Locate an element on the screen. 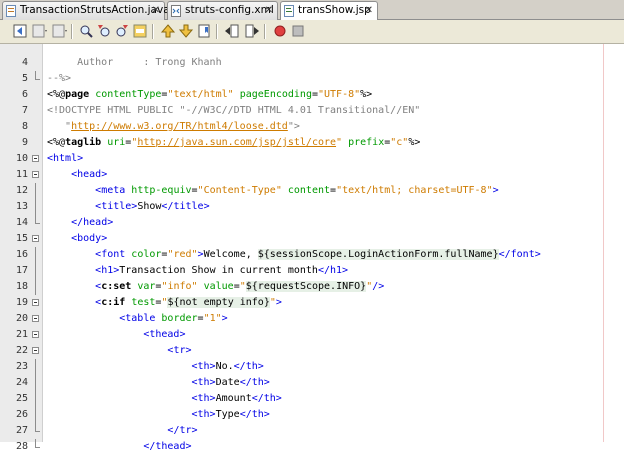 The height and width of the screenshot is (455, 624). toggle-bookmark-icon is located at coordinates (204, 31).